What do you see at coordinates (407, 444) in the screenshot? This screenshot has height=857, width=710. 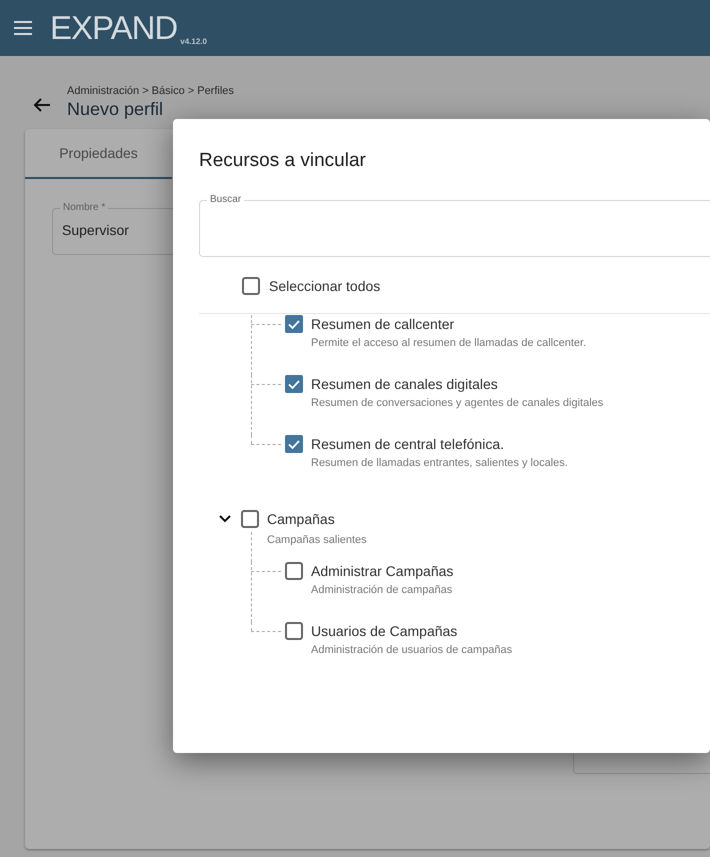 I see `item-label: Resumen de central telefónica.` at bounding box center [407, 444].